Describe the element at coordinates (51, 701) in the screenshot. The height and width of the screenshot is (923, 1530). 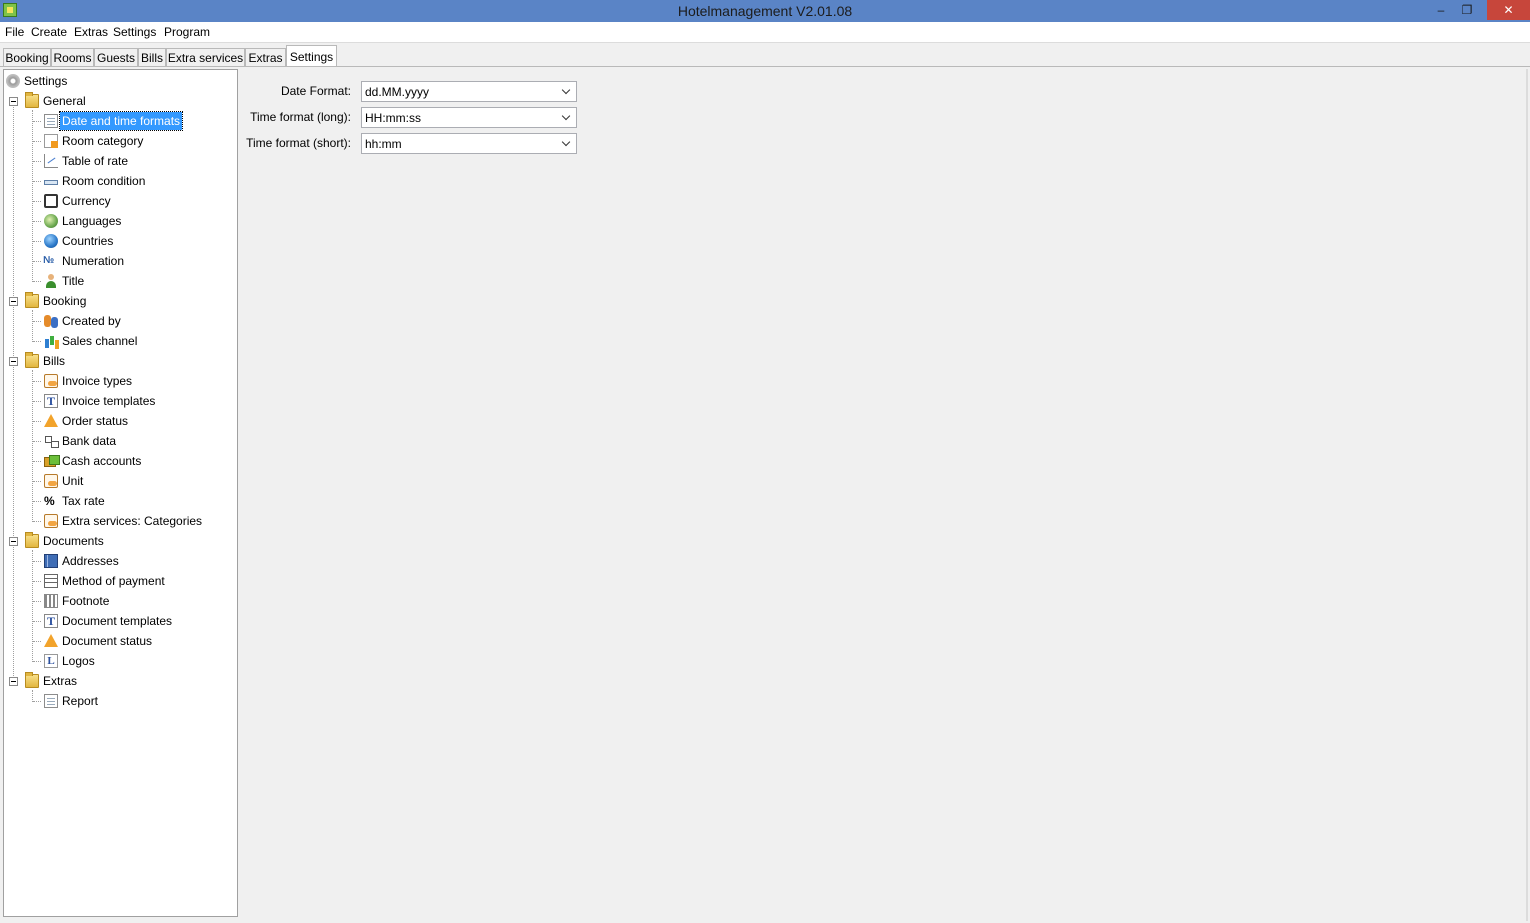
I see `report-icon` at that location.